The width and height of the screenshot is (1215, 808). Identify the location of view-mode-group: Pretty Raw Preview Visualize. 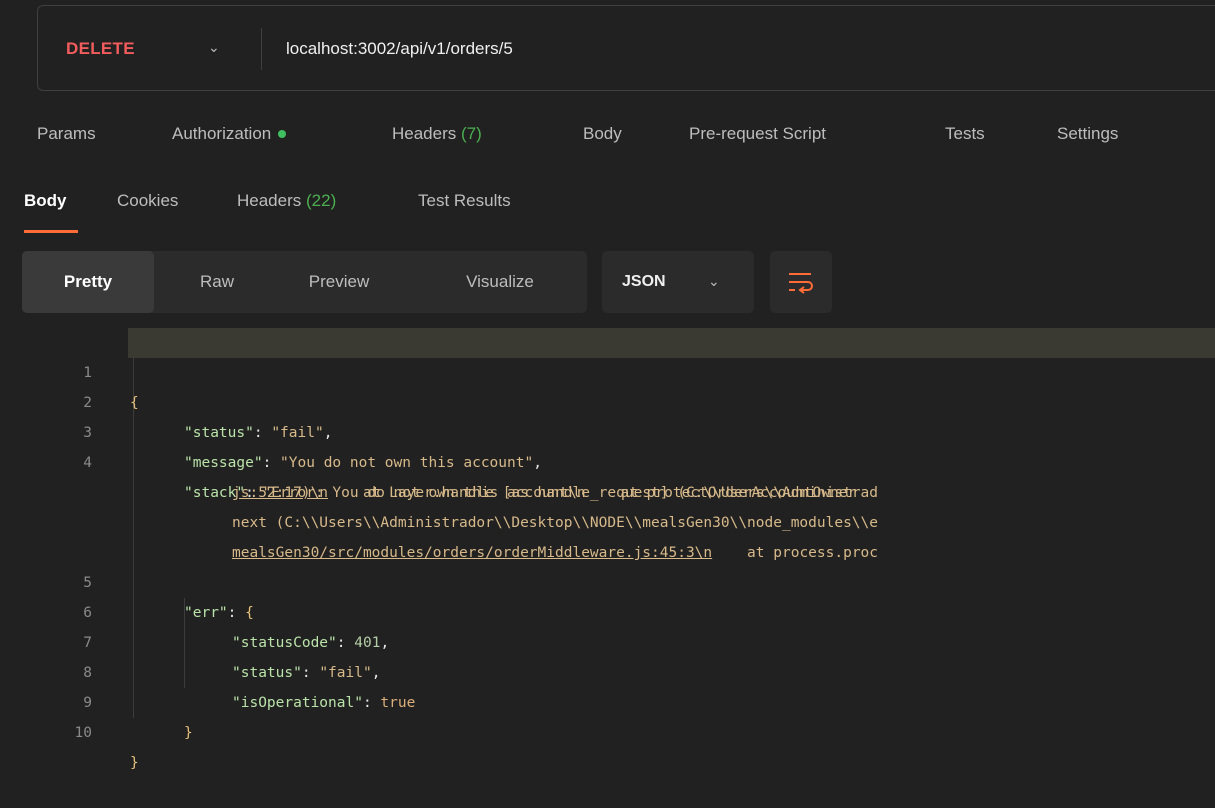
(304, 282).